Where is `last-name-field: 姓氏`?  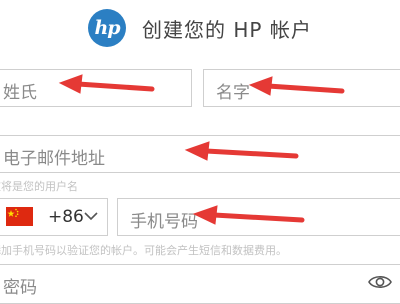
last-name-field: 姓氏 is located at coordinates (96, 88).